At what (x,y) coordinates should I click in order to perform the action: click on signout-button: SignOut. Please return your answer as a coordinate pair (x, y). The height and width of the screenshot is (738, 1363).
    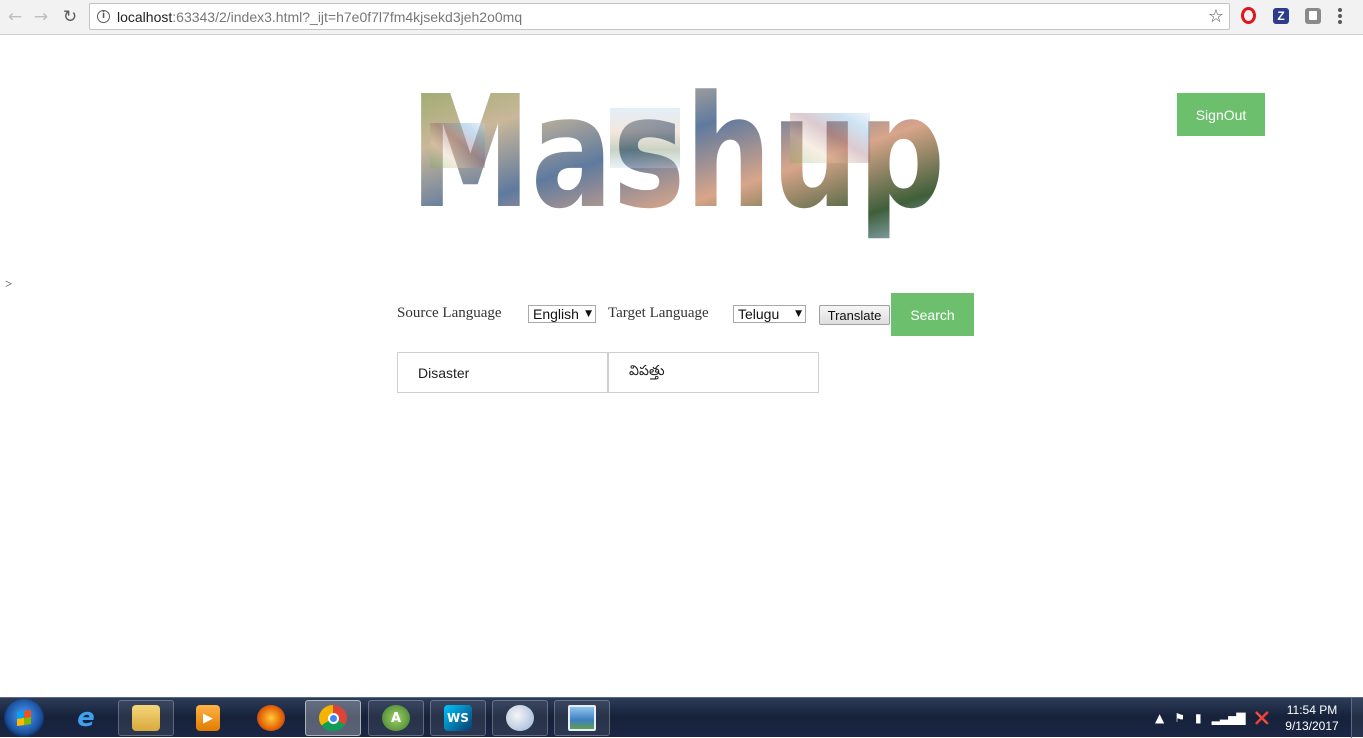
    Looking at the image, I should click on (1221, 114).